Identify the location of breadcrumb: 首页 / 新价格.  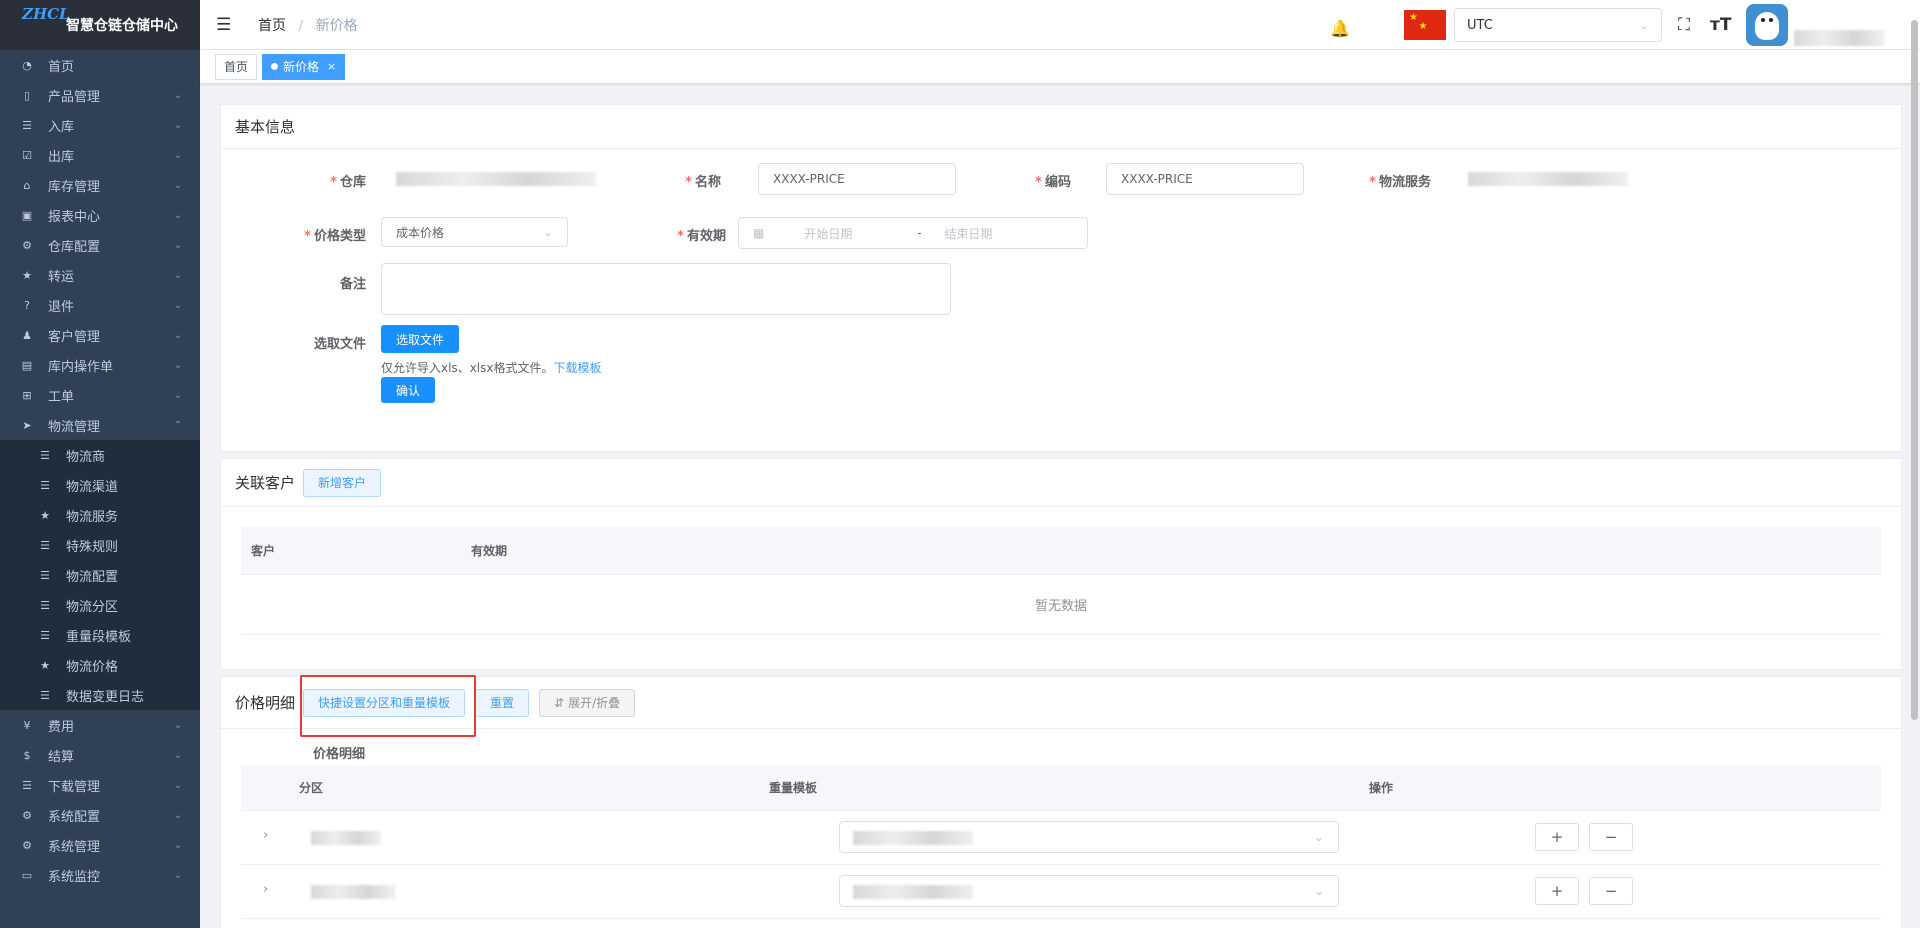
(308, 25).